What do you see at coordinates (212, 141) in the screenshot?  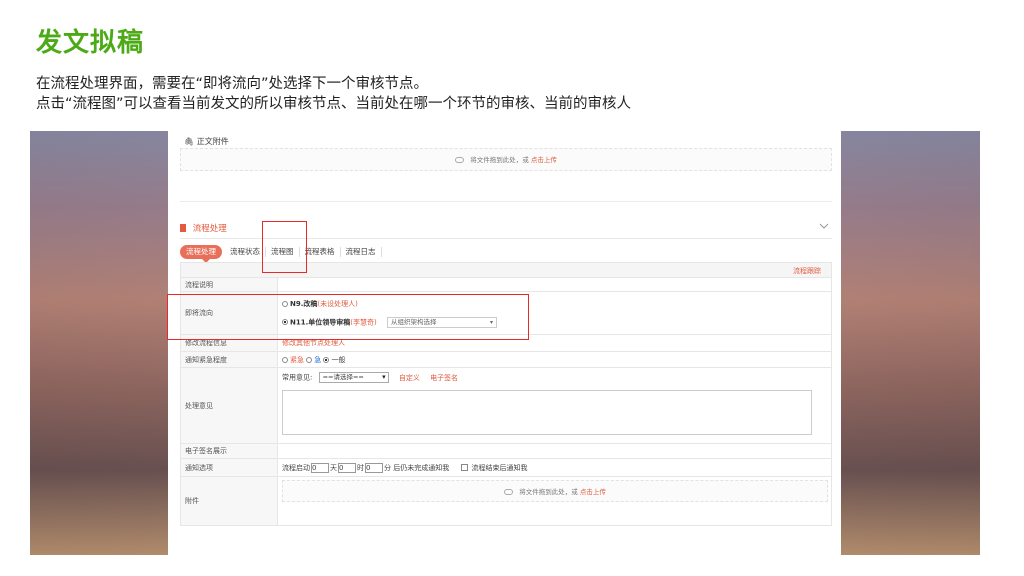 I see `main-attachment-title: 正文附件` at bounding box center [212, 141].